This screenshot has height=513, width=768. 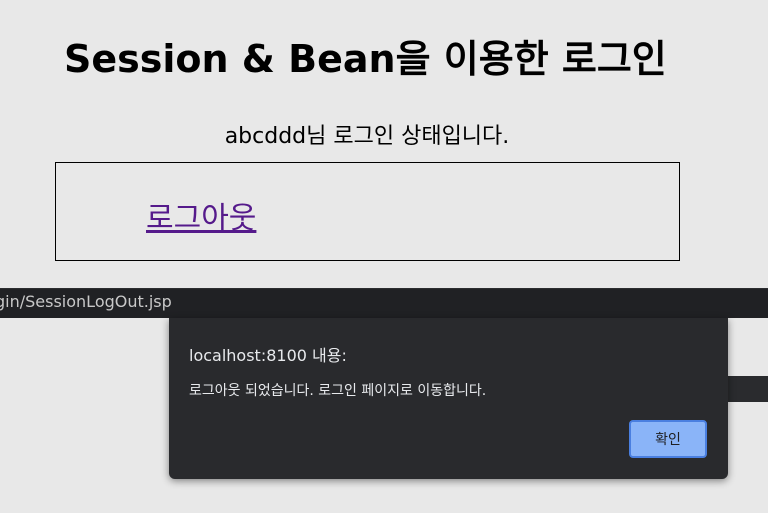 I want to click on status-url-text: gin/SessionLogOut.jsp, so click(x=86, y=301).